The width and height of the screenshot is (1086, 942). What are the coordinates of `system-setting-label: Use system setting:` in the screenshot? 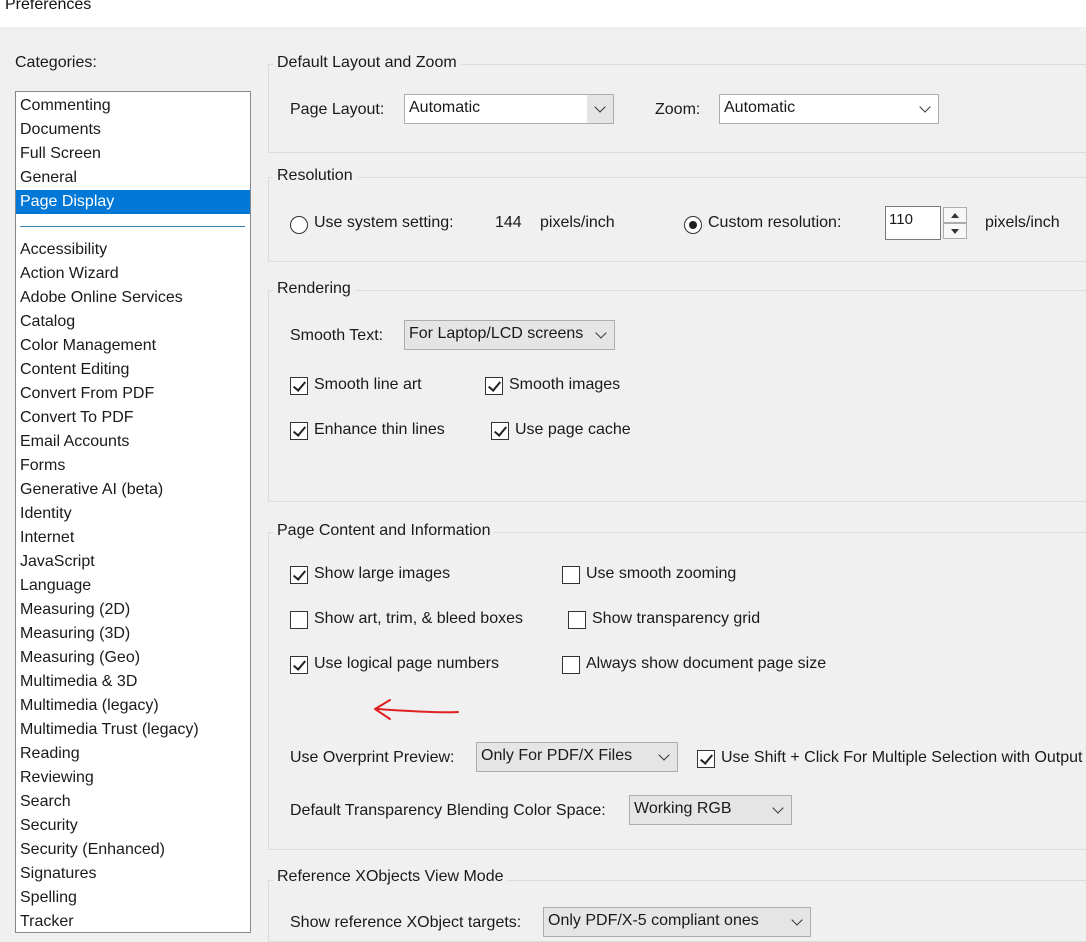 It's located at (384, 222).